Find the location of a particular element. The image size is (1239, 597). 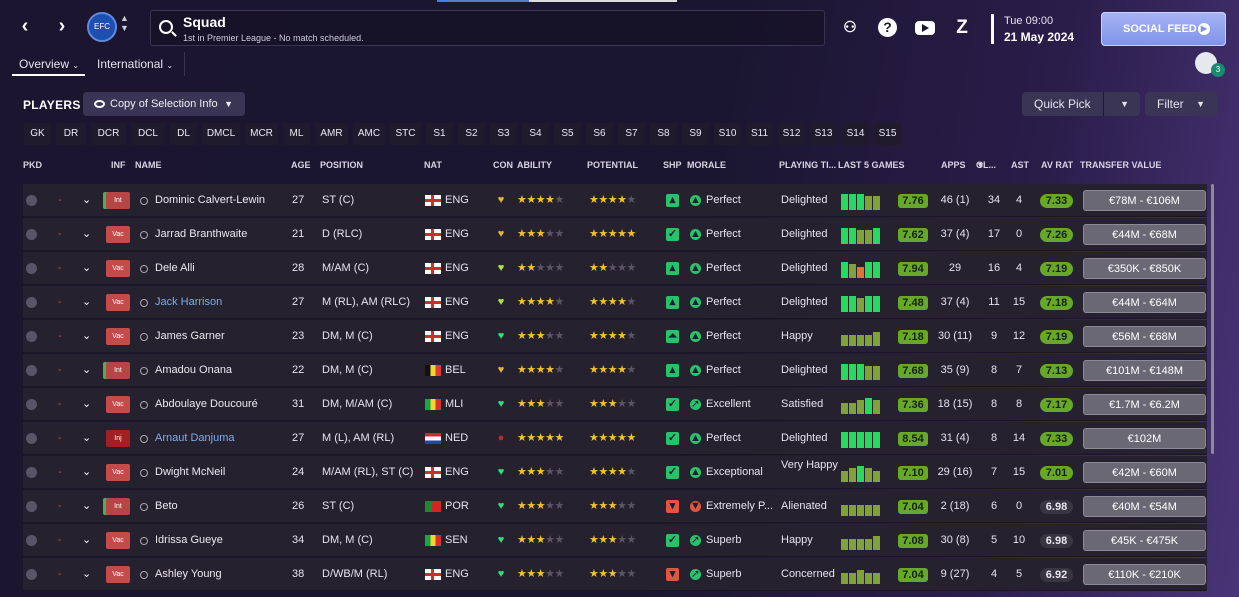

quick-pick-button: Quick Pick ▼ is located at coordinates (1081, 104).